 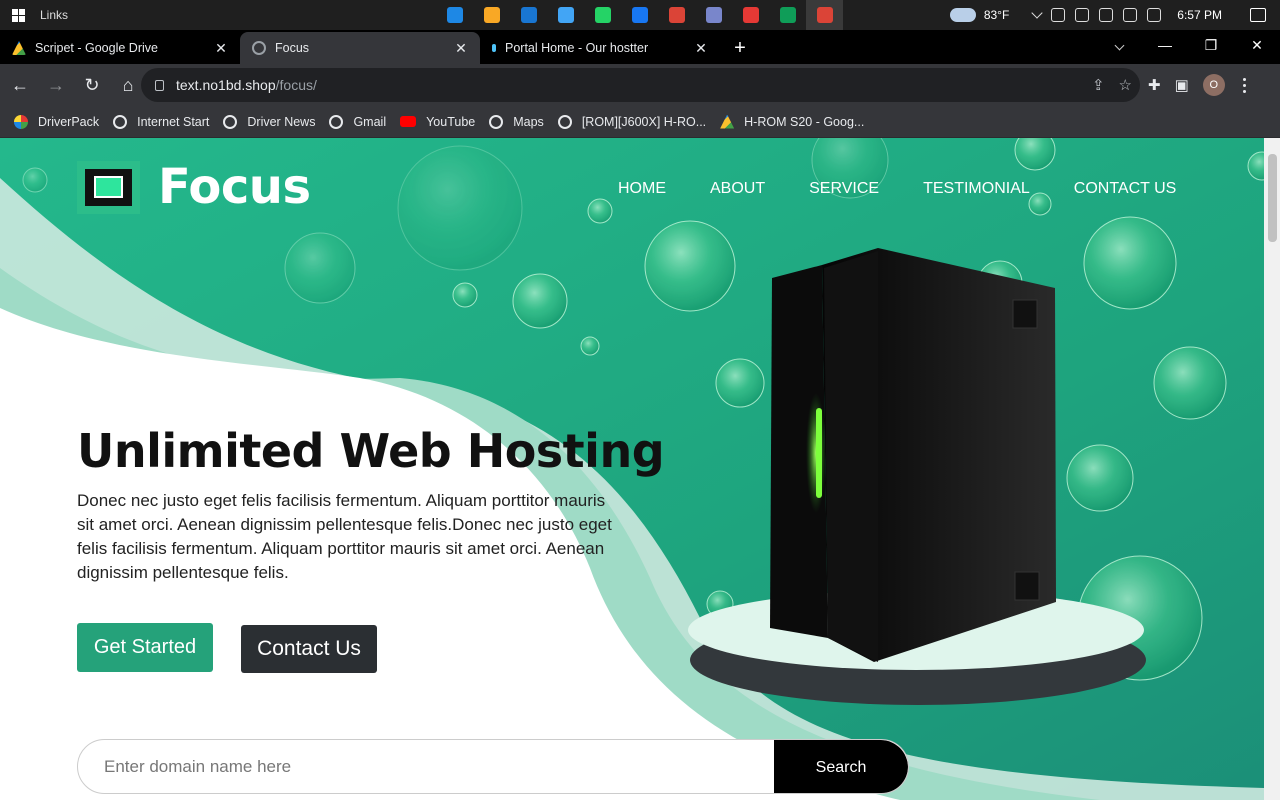 What do you see at coordinates (1182, 85) in the screenshot?
I see `side-panel-icon: ▣` at bounding box center [1182, 85].